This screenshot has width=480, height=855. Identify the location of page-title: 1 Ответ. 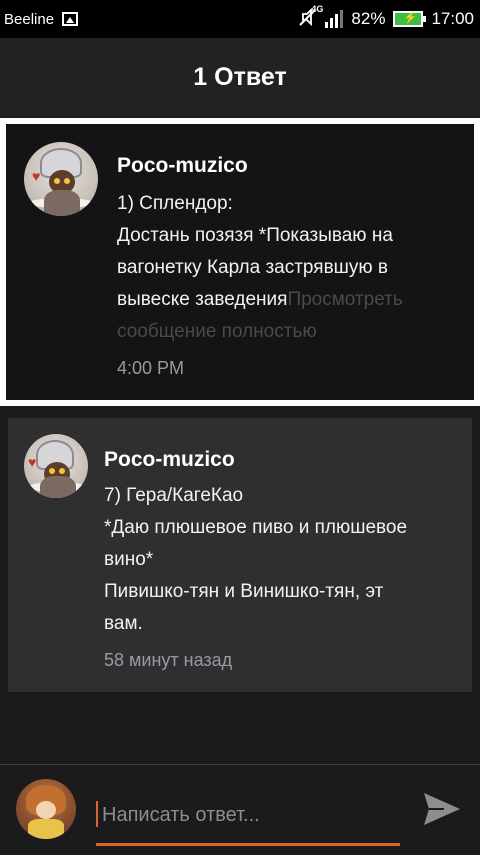
(240, 77).